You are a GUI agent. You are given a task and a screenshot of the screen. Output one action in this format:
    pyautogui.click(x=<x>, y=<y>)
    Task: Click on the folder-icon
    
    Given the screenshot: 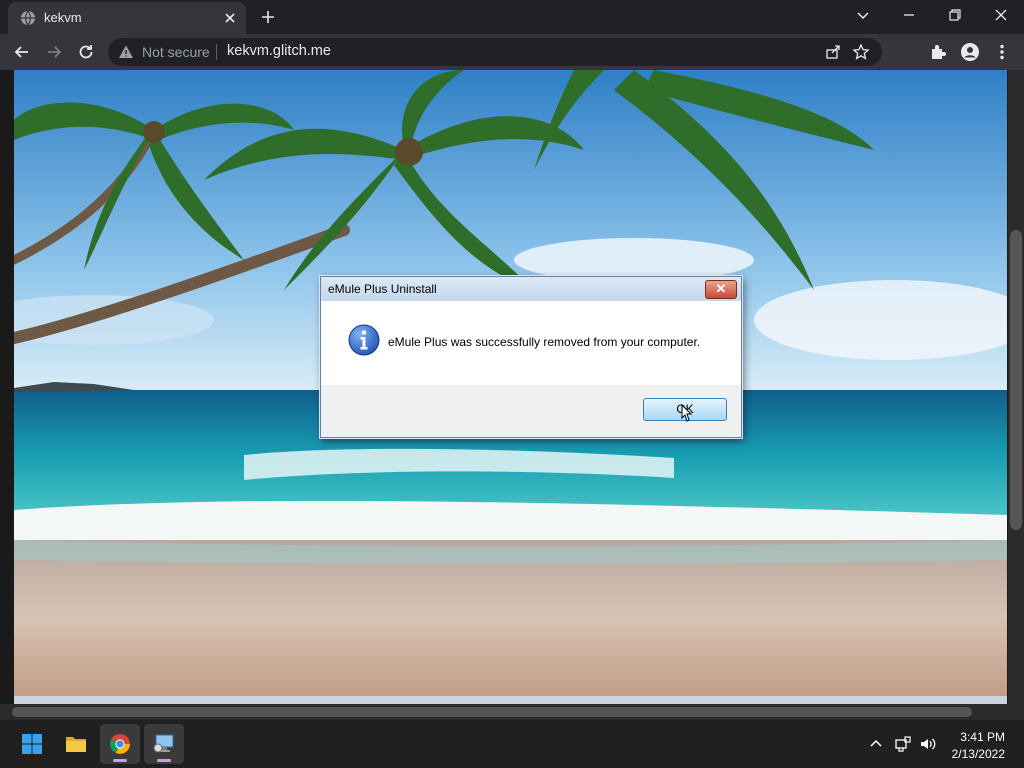 What is the action you would take?
    pyautogui.click(x=76, y=744)
    